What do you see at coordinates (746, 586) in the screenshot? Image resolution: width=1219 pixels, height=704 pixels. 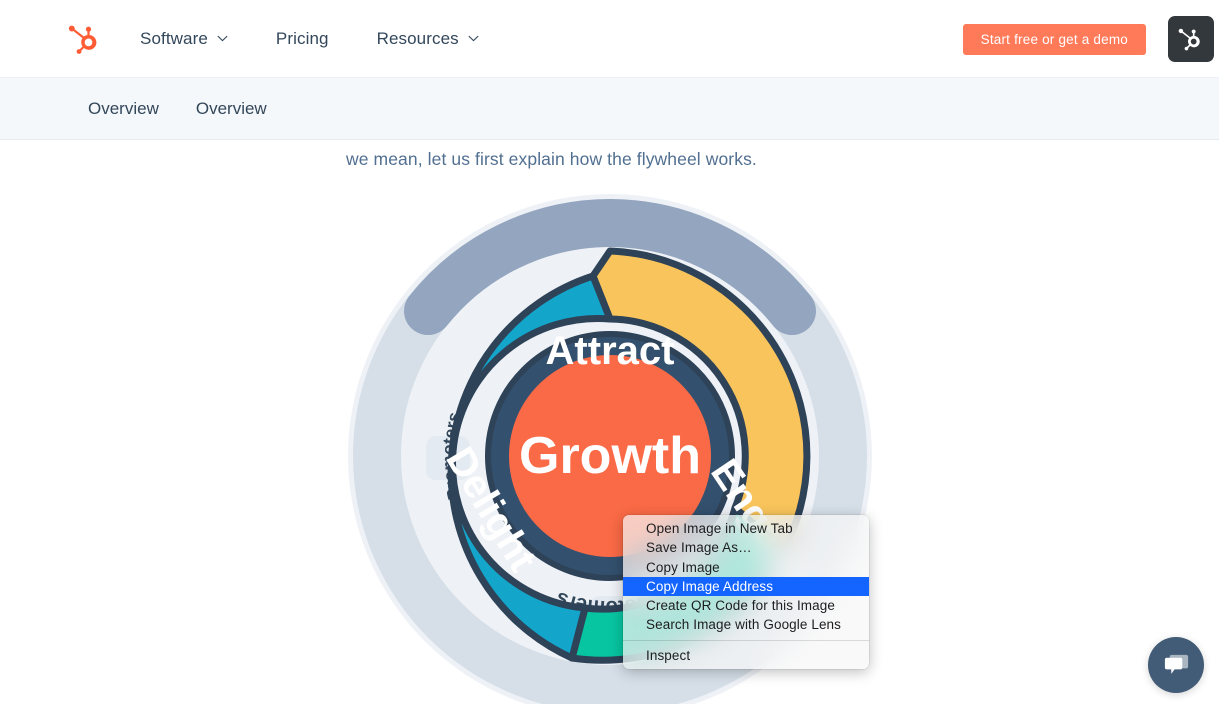 I see `context-menu-item-copy-image-address: Copy Image Address` at bounding box center [746, 586].